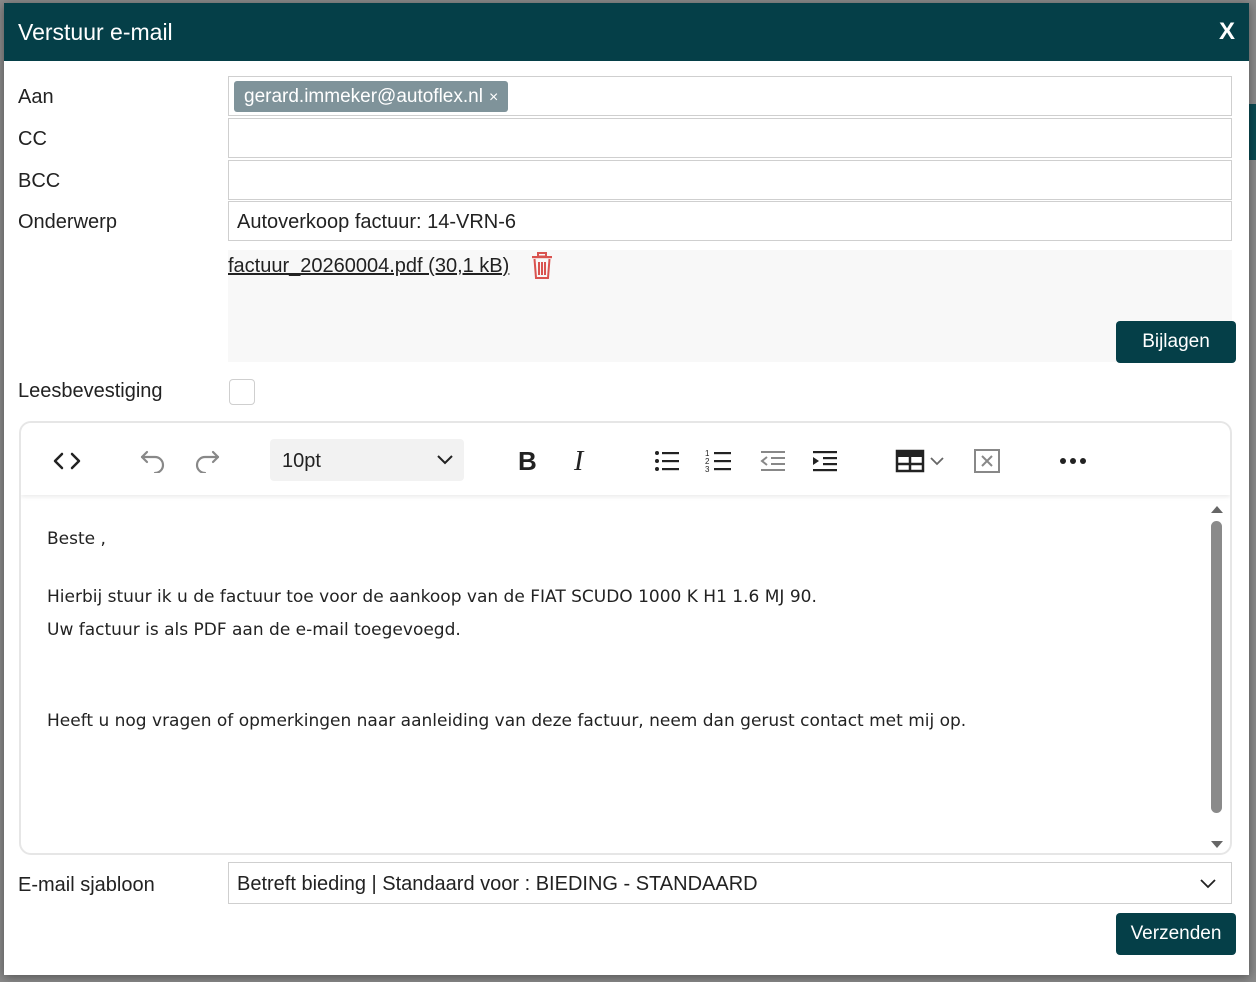 The image size is (1256, 982). What do you see at coordinates (368, 266) in the screenshot?
I see `attachment-link: factuur_20260004.pdf (30,1 kB)` at bounding box center [368, 266].